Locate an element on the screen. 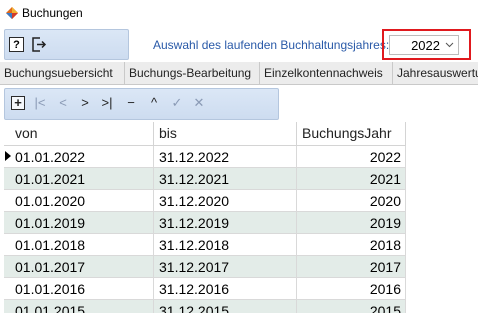  next-record-button: > is located at coordinates (85, 103).